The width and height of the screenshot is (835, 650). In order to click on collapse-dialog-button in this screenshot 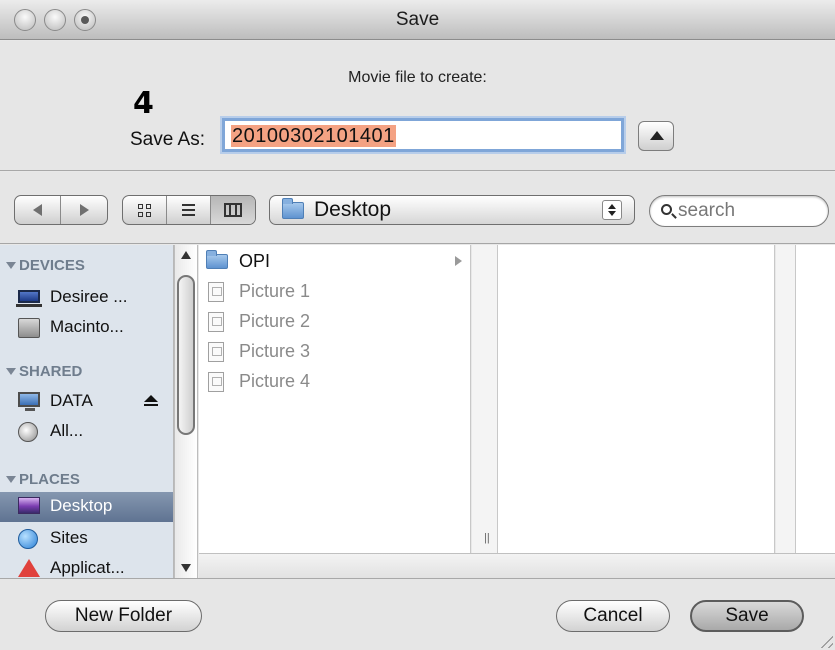, I will do `click(656, 136)`.